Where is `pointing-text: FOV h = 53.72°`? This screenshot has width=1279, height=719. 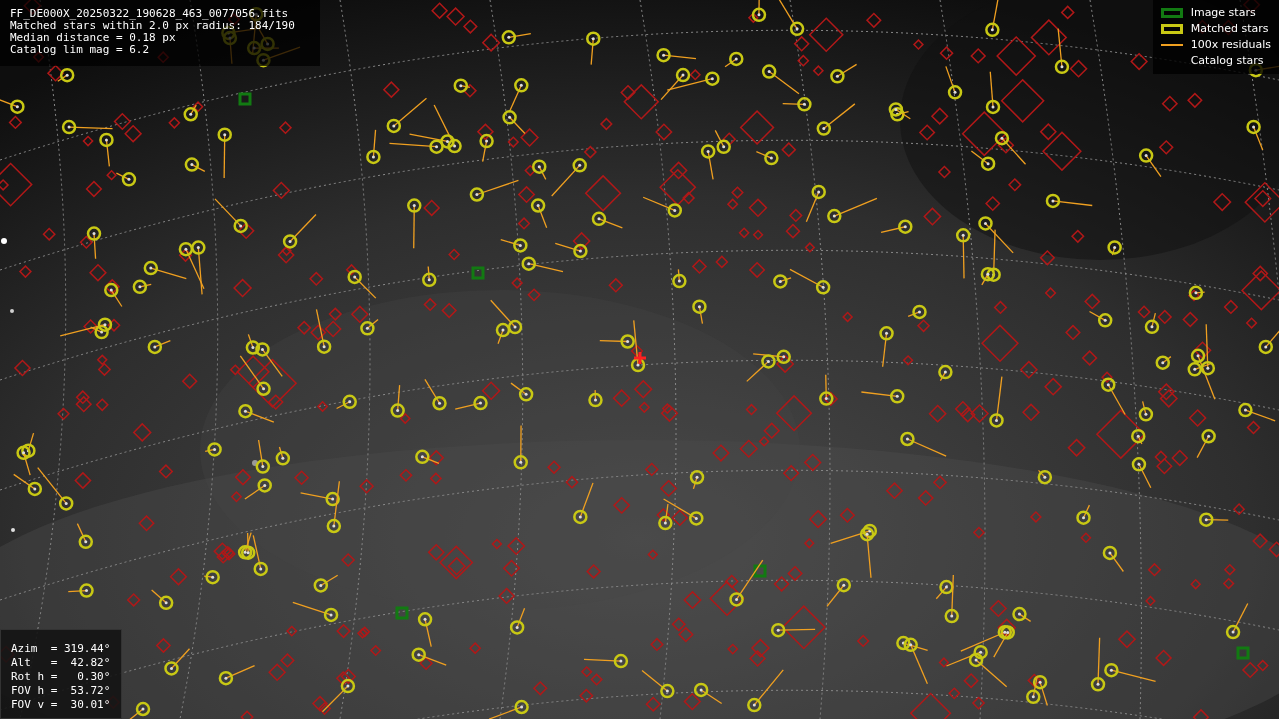 pointing-text: FOV h = 53.72° is located at coordinates (61, 691).